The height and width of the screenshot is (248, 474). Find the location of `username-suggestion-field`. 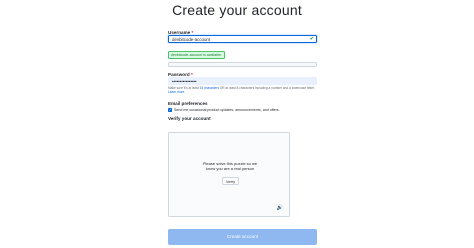

username-suggestion-field is located at coordinates (242, 64).